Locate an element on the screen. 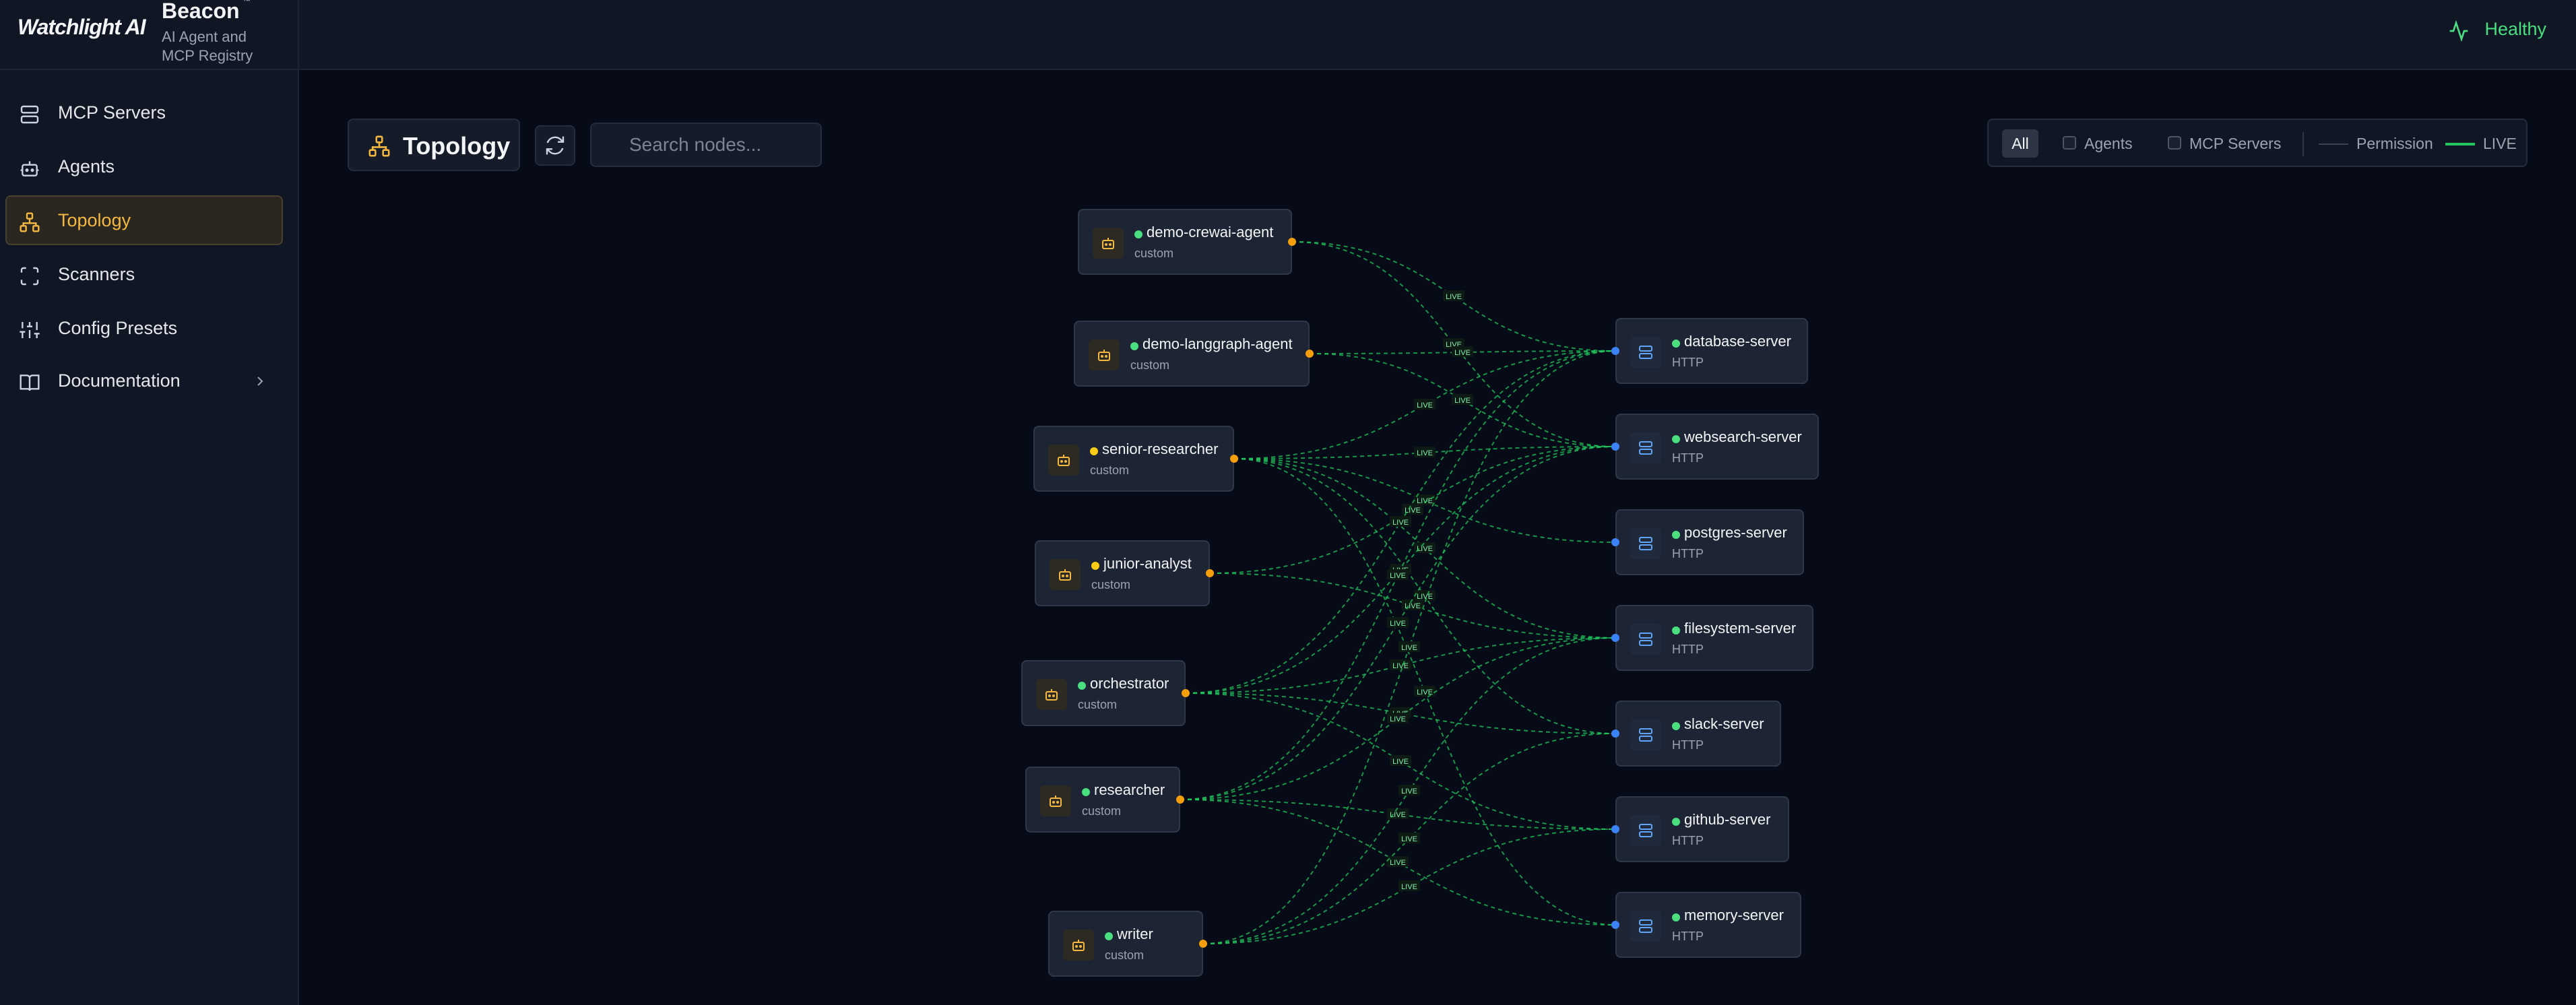  agent-node: researcher custom is located at coordinates (1102, 800).